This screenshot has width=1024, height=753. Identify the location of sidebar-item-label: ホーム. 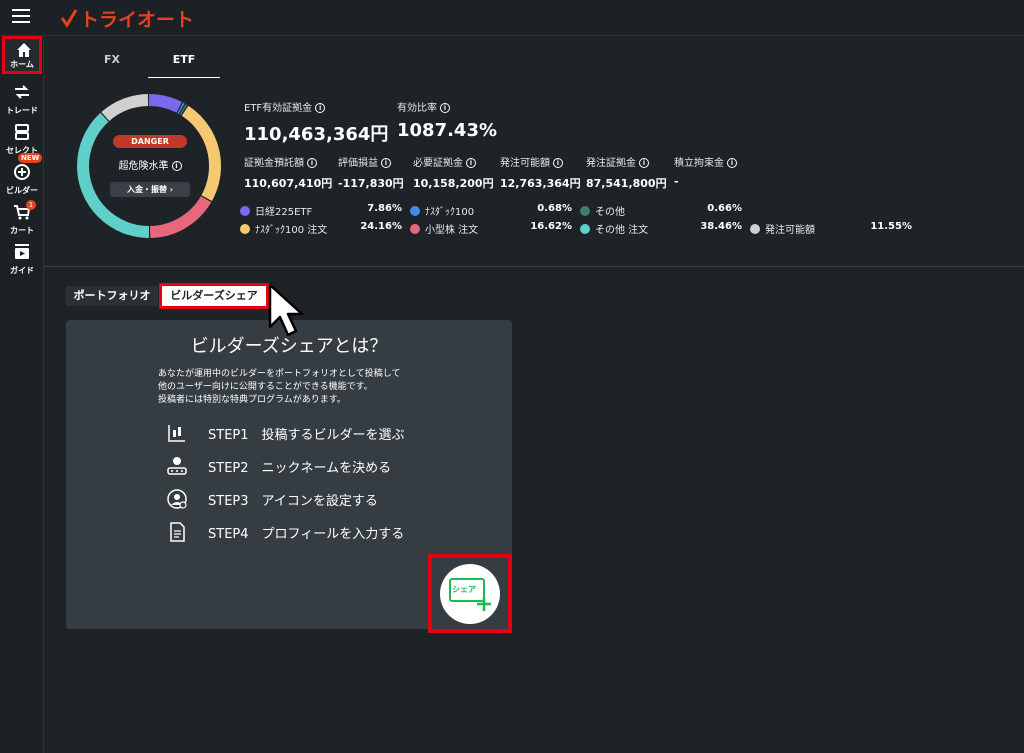
(22, 64).